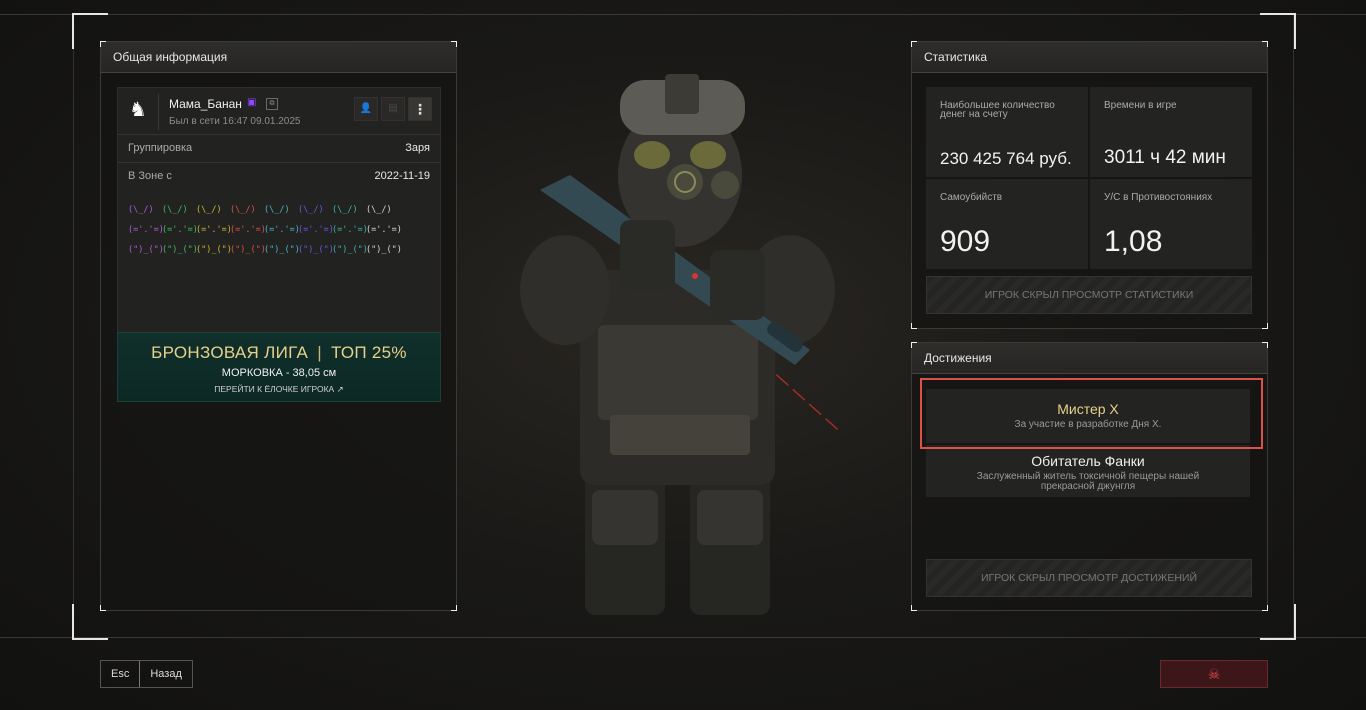  I want to click on last-seen: Был в сети 16:47 09.01.2025, so click(235, 121).